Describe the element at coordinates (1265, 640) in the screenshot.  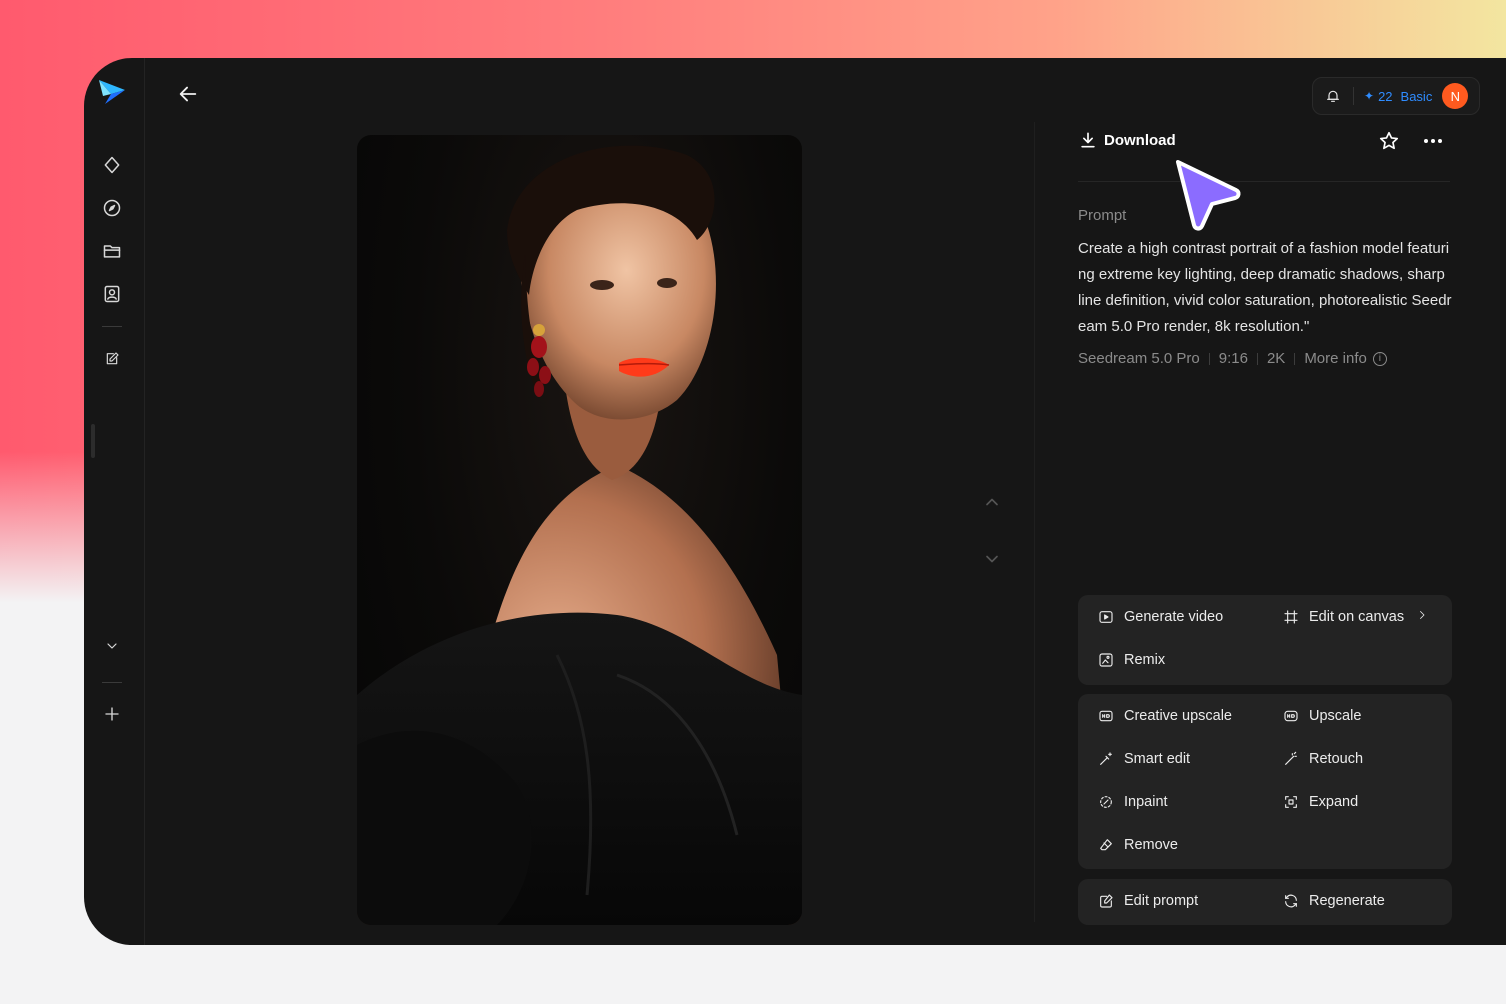
I see `actions-card-generate: Generate video Edit on canvas Remix` at that location.